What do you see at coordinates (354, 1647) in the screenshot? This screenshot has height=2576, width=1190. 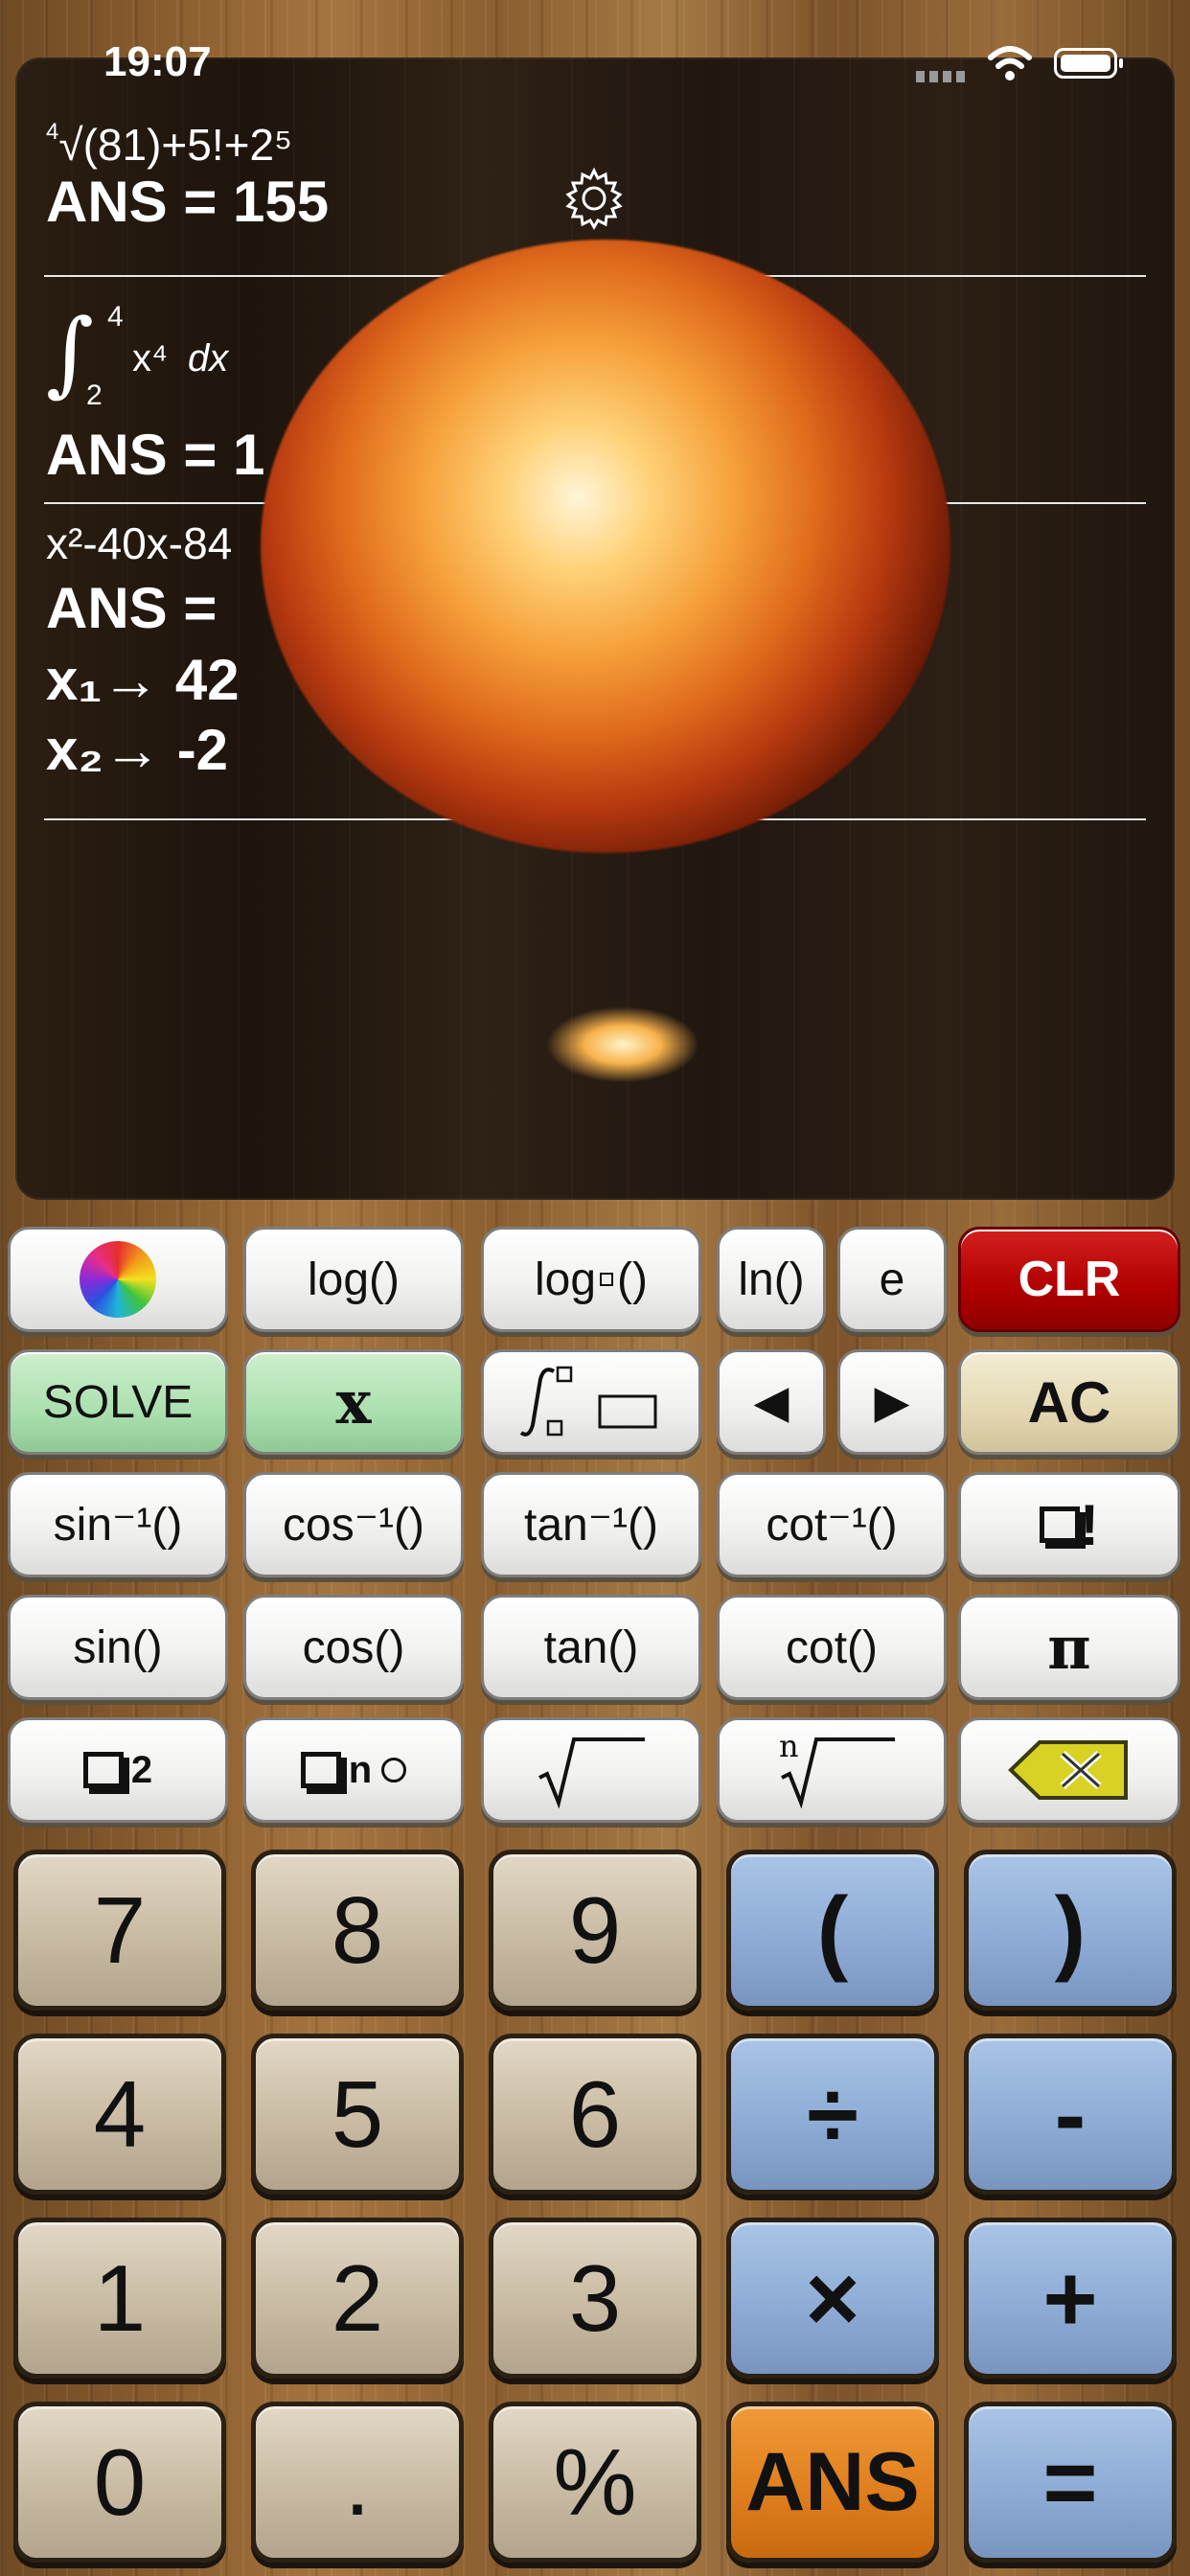 I see `cos-button: cos()` at bounding box center [354, 1647].